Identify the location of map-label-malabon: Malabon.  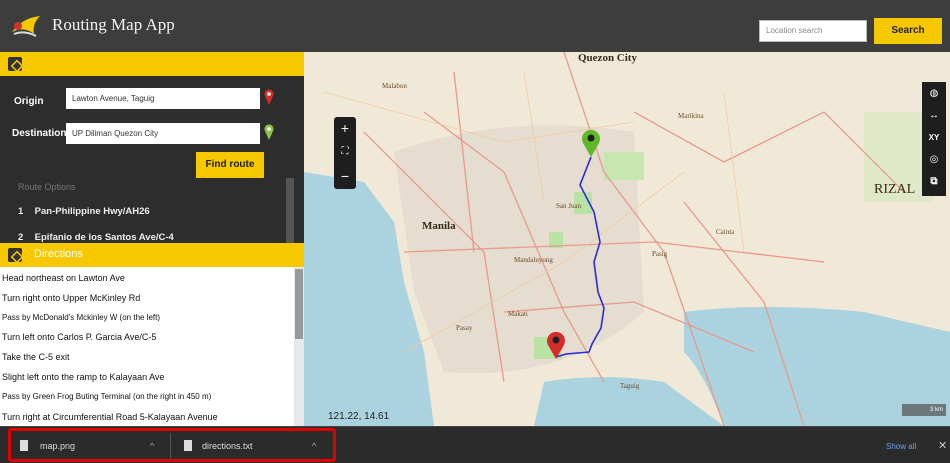
(394, 86).